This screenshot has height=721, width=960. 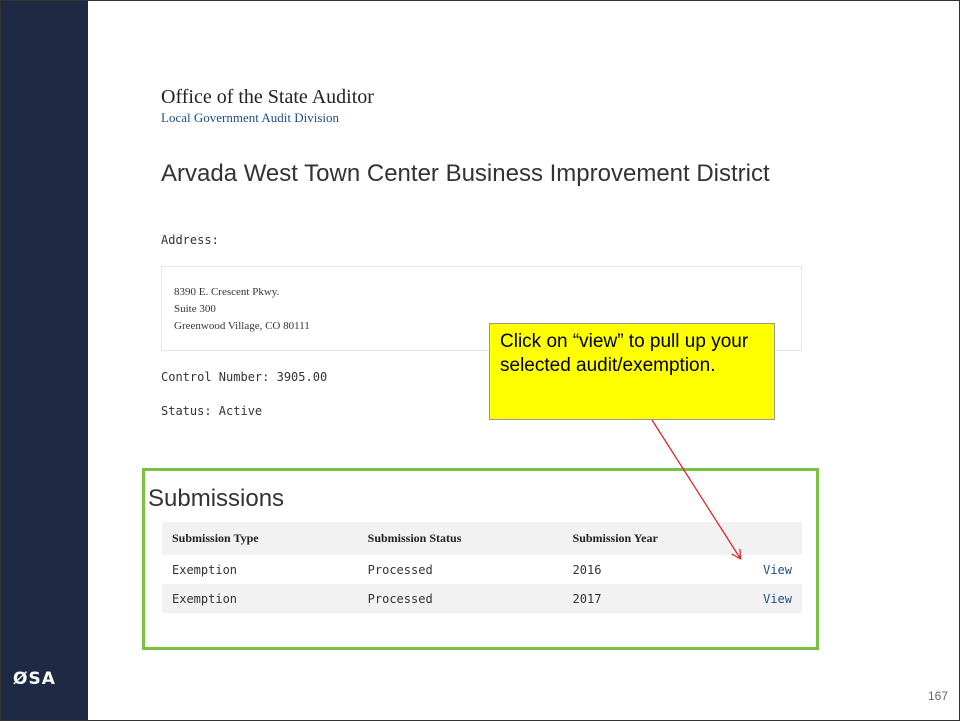 What do you see at coordinates (937, 696) in the screenshot?
I see `page-number: 167` at bounding box center [937, 696].